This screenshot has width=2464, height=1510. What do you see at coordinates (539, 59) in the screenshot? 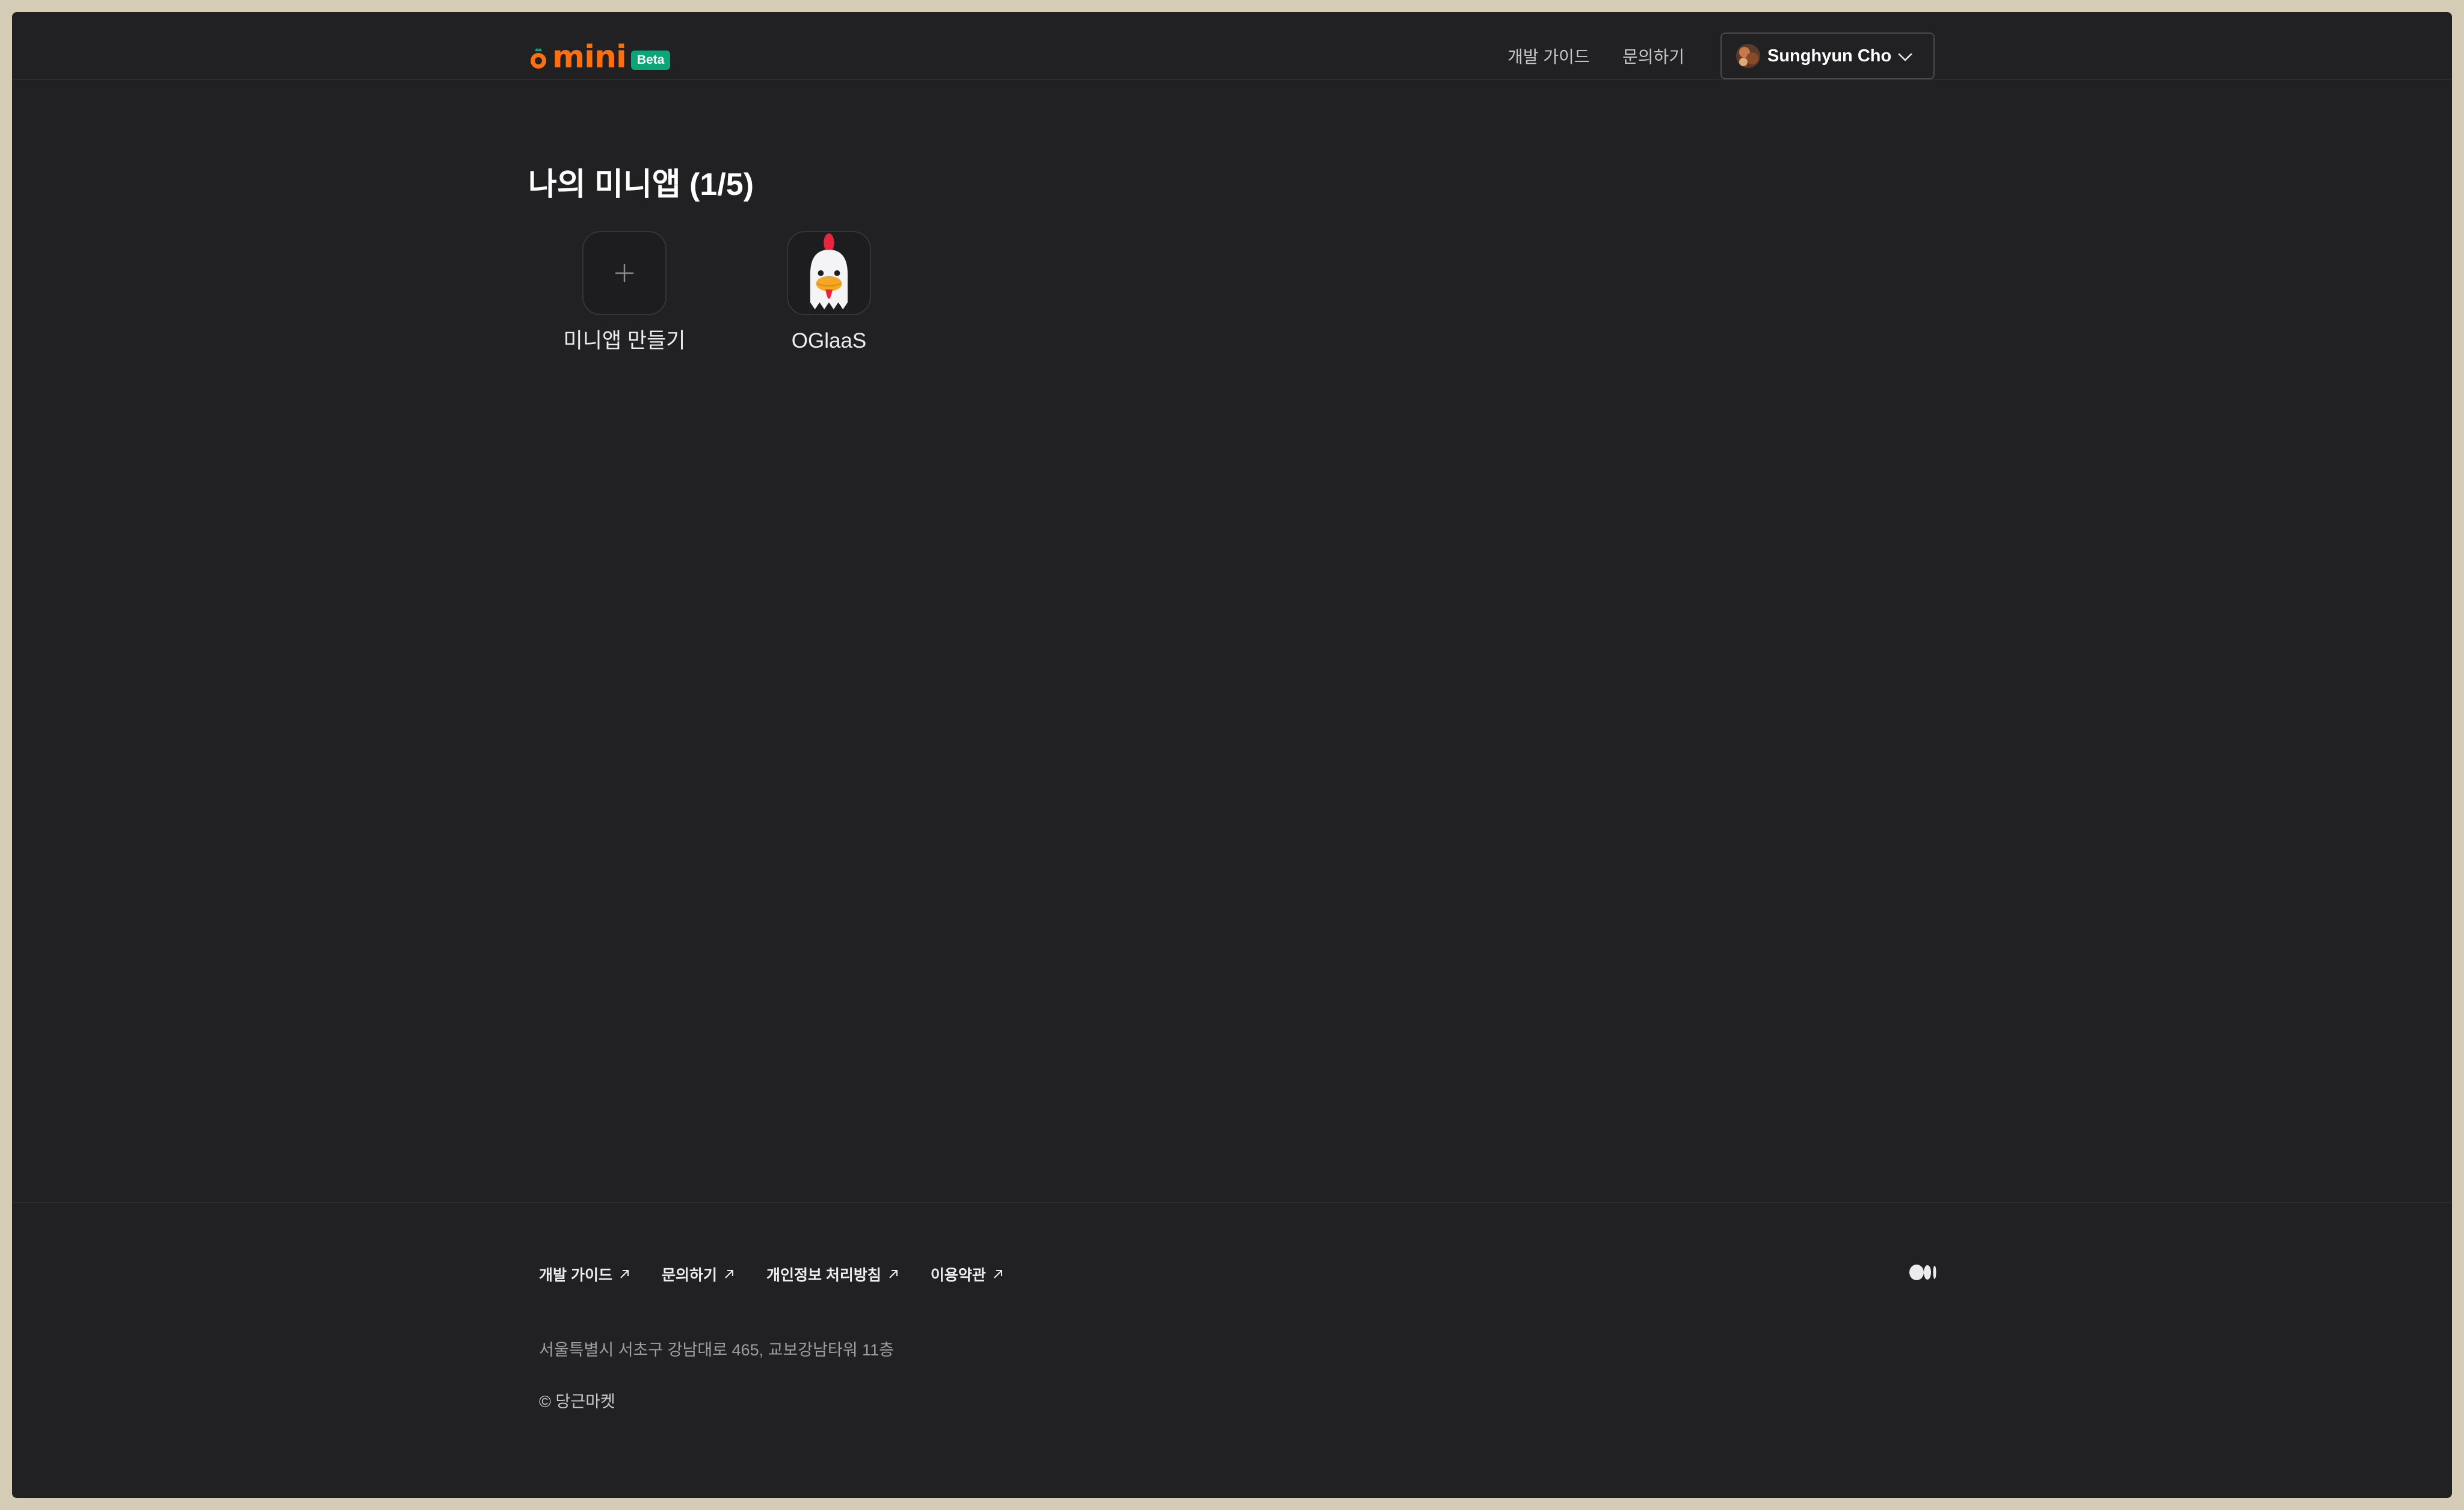
I see `carrot-logo-icon` at bounding box center [539, 59].